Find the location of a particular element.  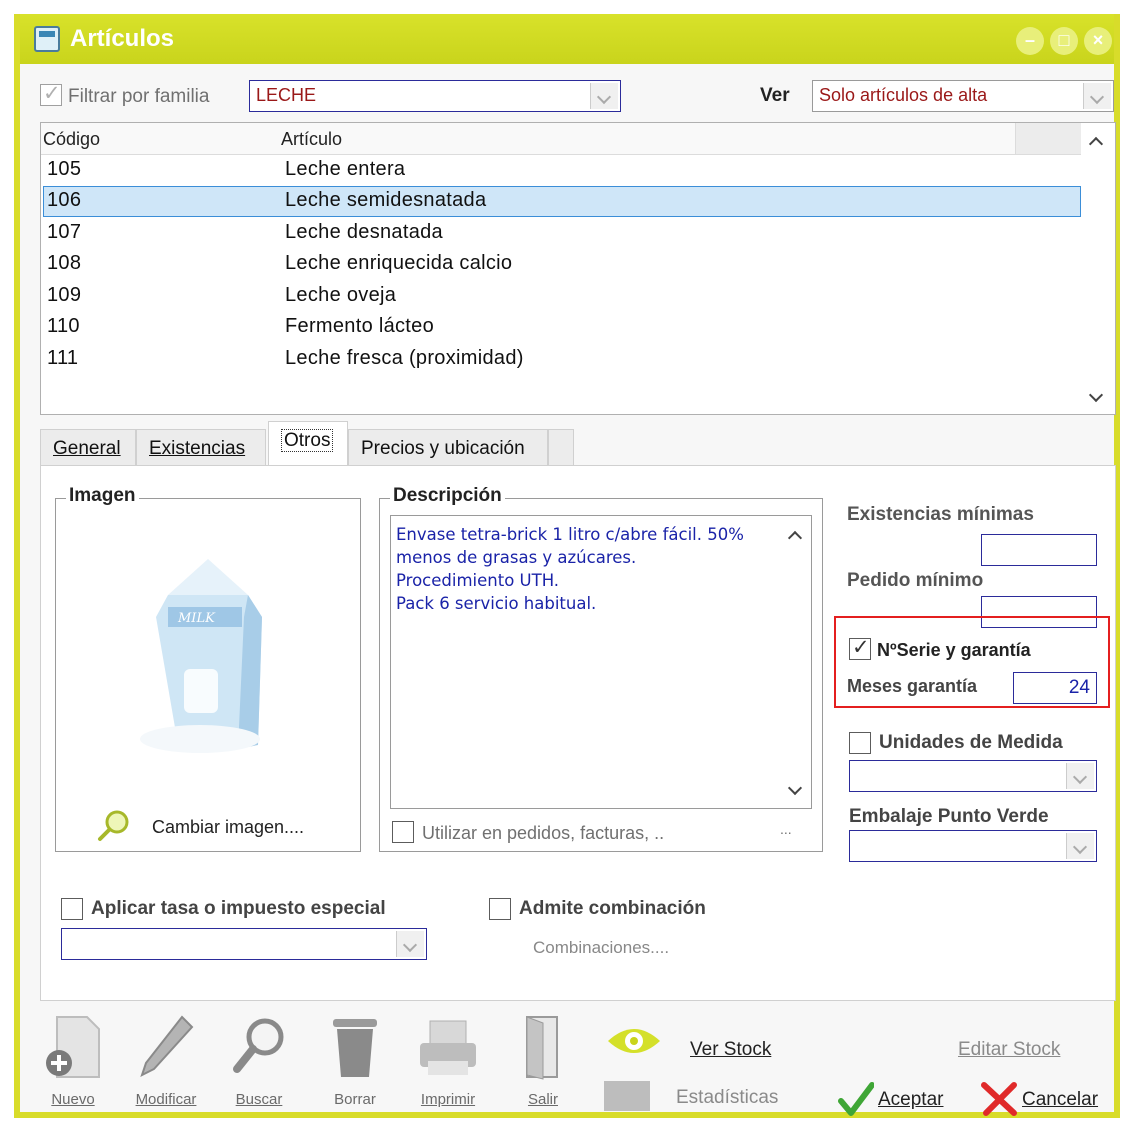

table-row: 108 Leche enriquecida calcio is located at coordinates (562, 264).